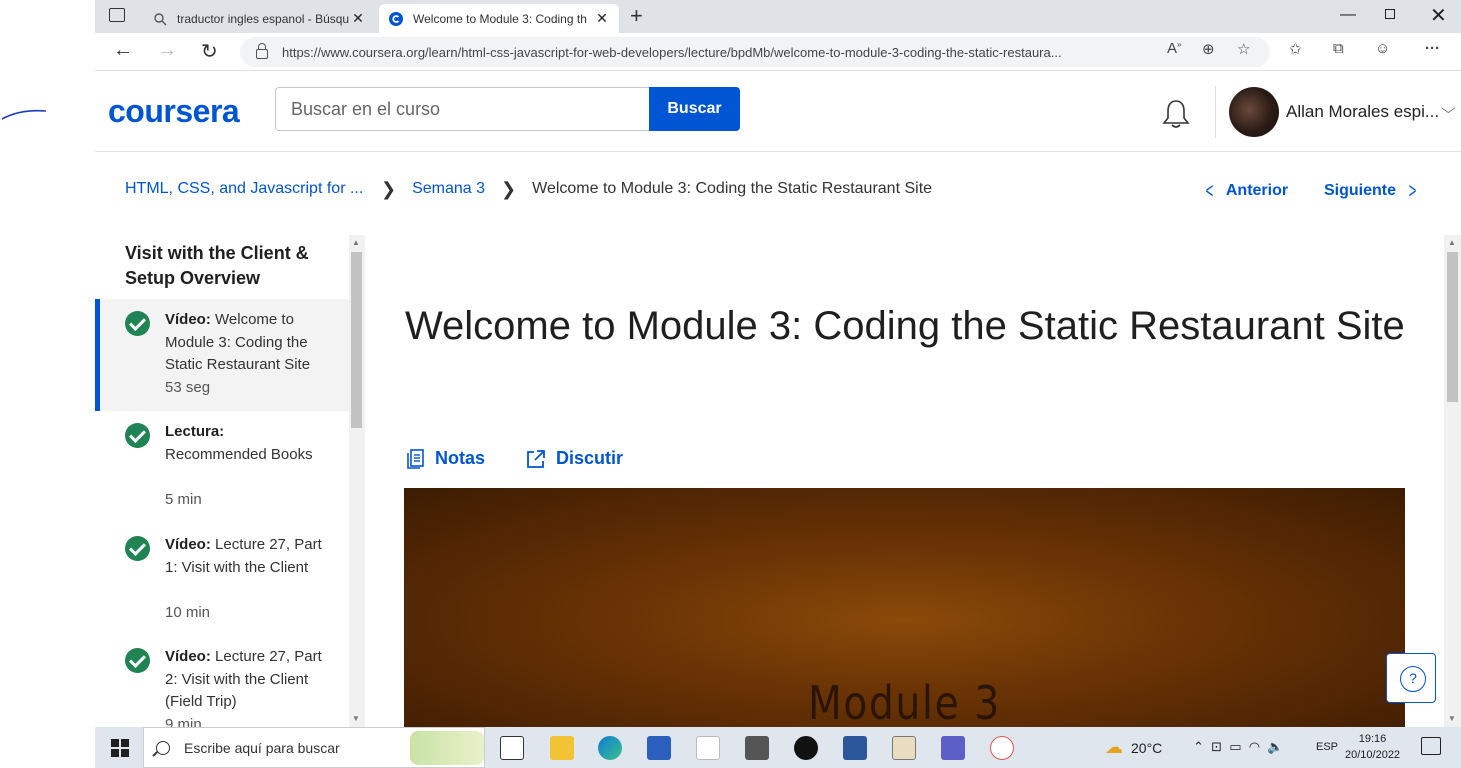 This screenshot has height=768, width=1461. Describe the element at coordinates (1338, 48) in the screenshot. I see `collections-icon: ⧉` at that location.